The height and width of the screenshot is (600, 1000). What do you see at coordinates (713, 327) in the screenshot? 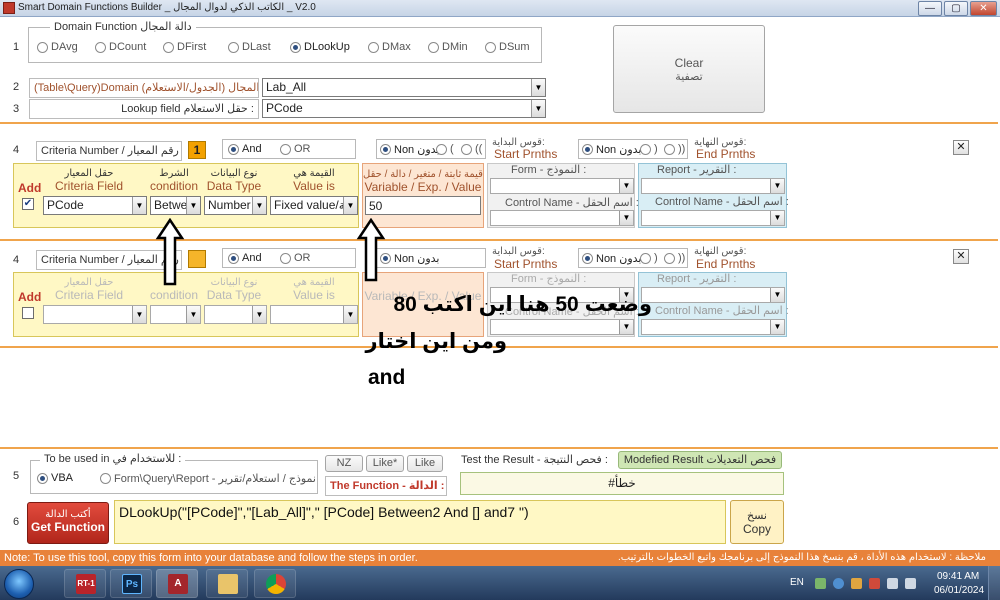
I see `criteria2-report-control-combo: ▼` at bounding box center [713, 327].